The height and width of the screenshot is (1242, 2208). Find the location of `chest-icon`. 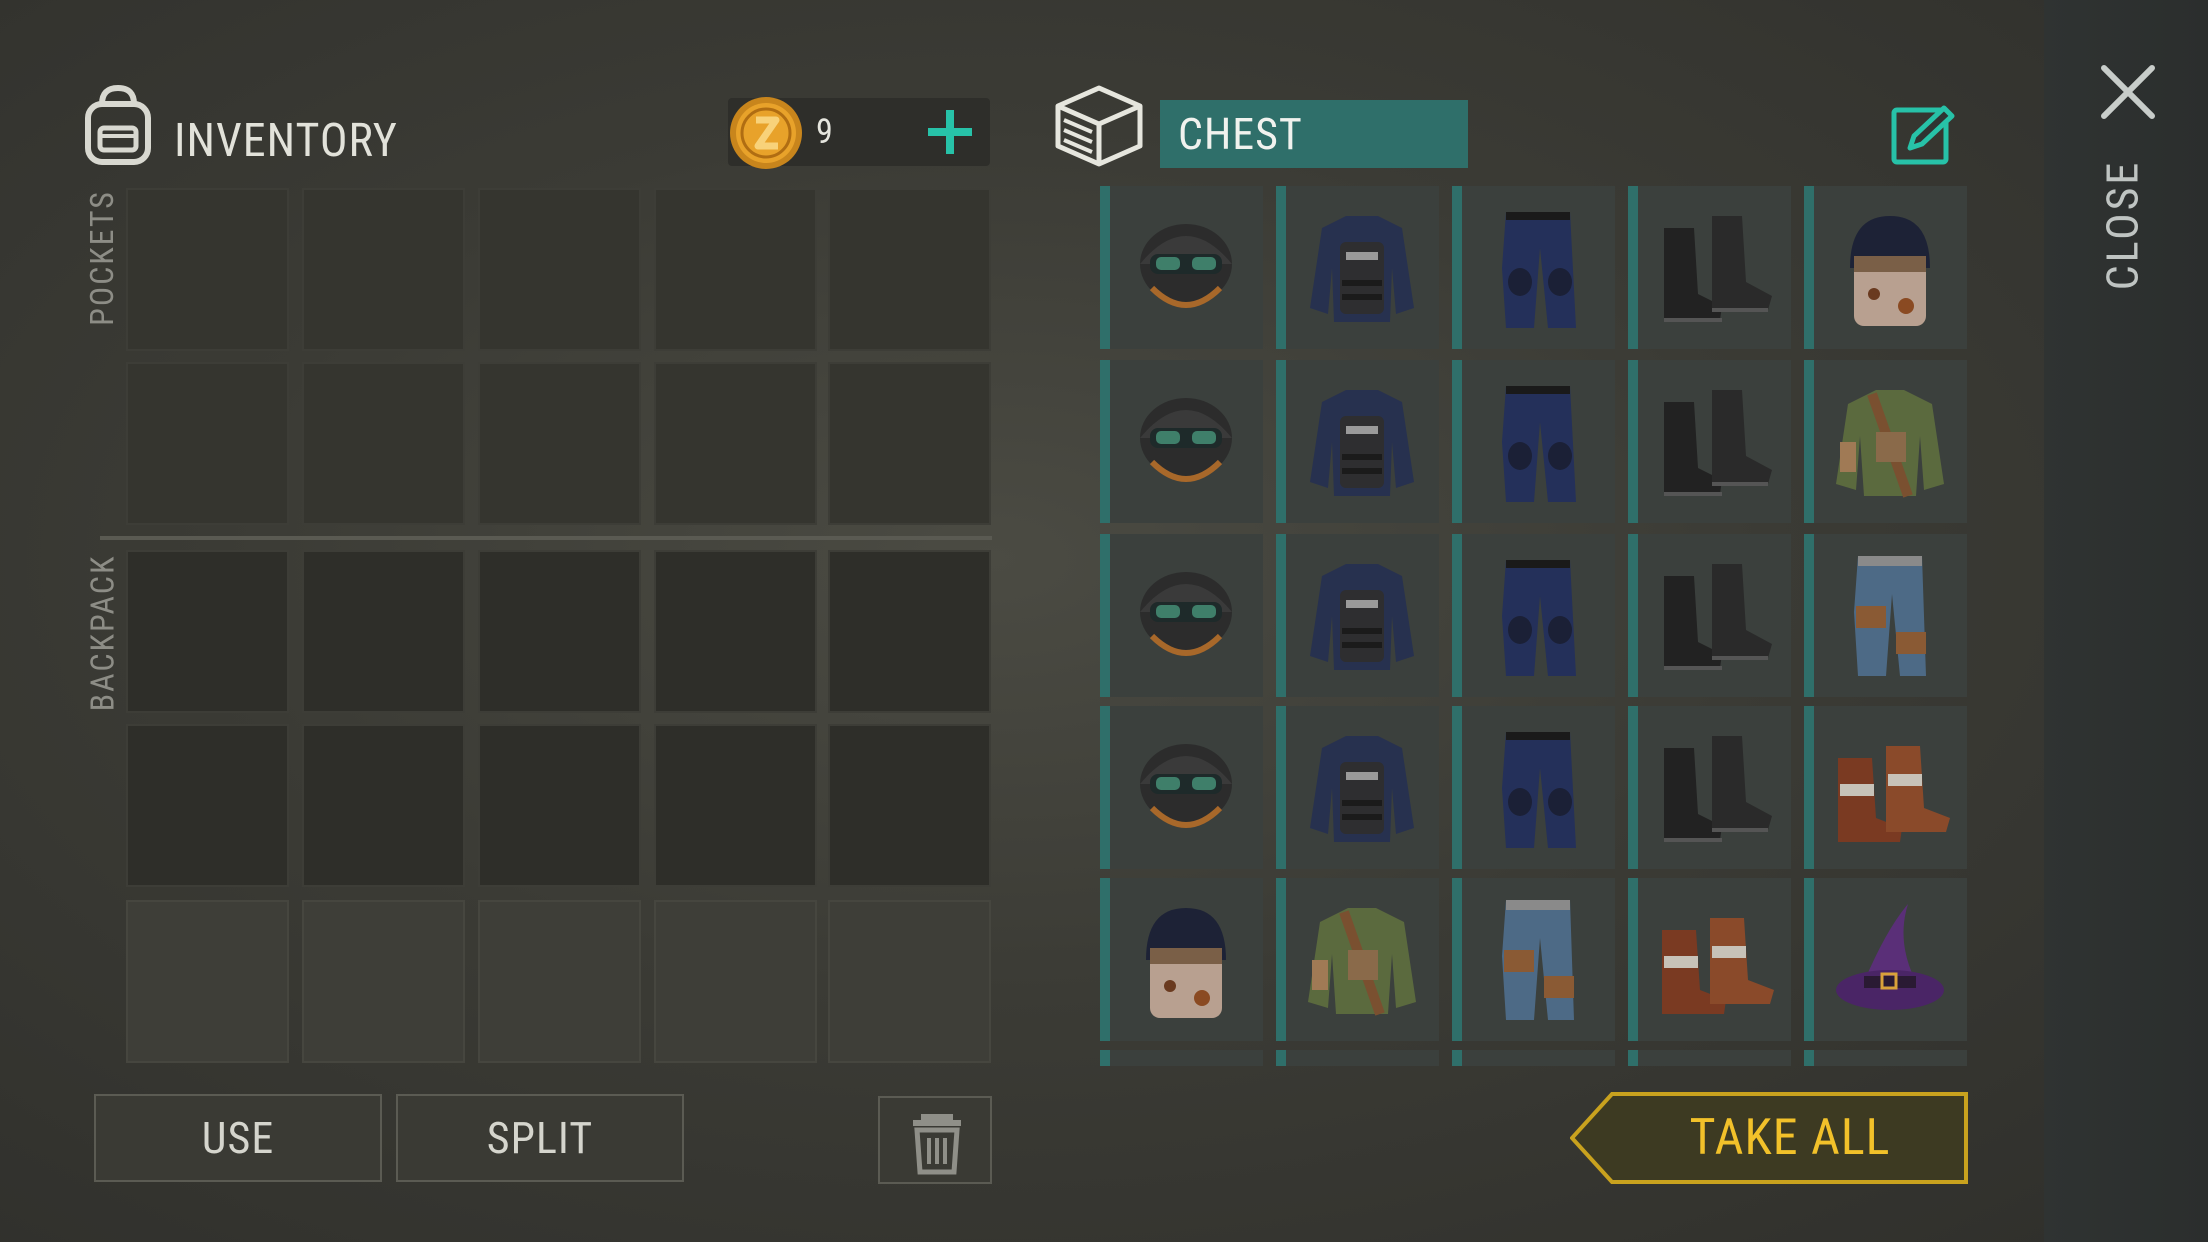

chest-icon is located at coordinates (1099, 126).